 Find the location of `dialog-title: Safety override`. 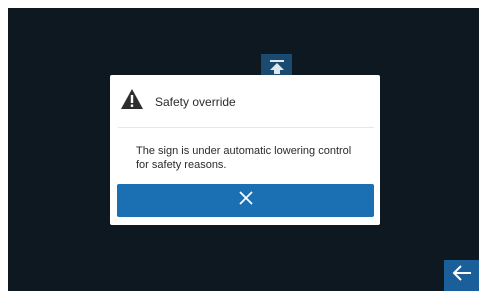

dialog-title: Safety override is located at coordinates (195, 102).